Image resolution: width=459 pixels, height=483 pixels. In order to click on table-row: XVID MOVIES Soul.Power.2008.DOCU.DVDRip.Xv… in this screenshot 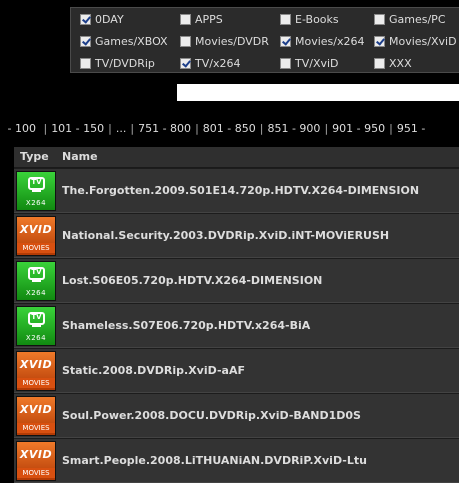, I will do `click(236, 415)`.